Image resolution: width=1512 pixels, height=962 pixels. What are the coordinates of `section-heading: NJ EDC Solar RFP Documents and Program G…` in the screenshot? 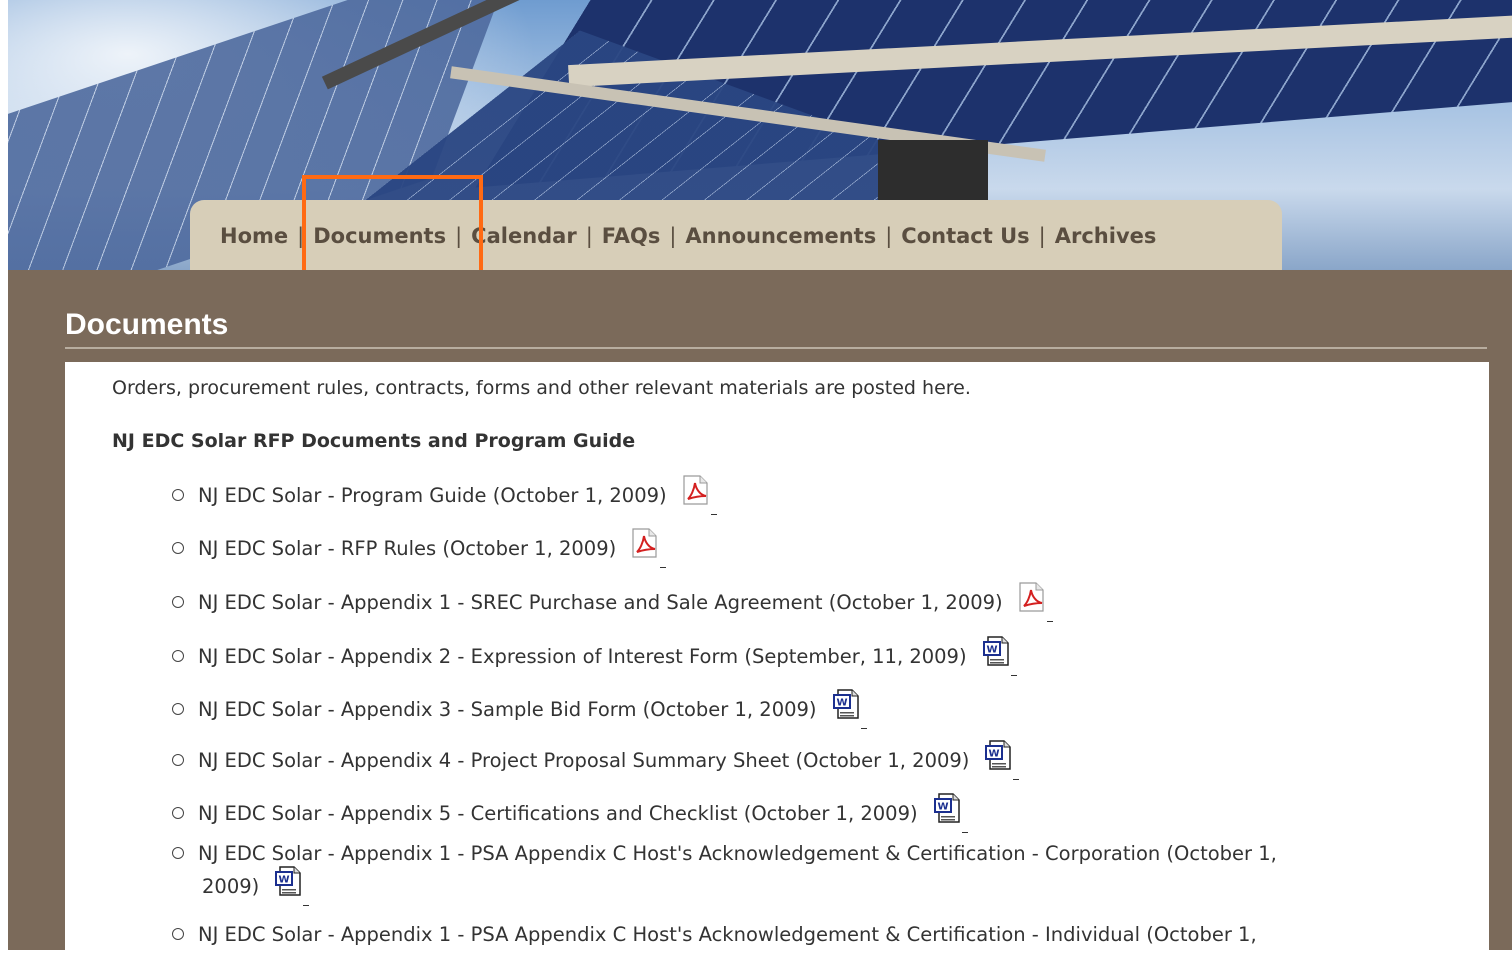 It's located at (374, 441).